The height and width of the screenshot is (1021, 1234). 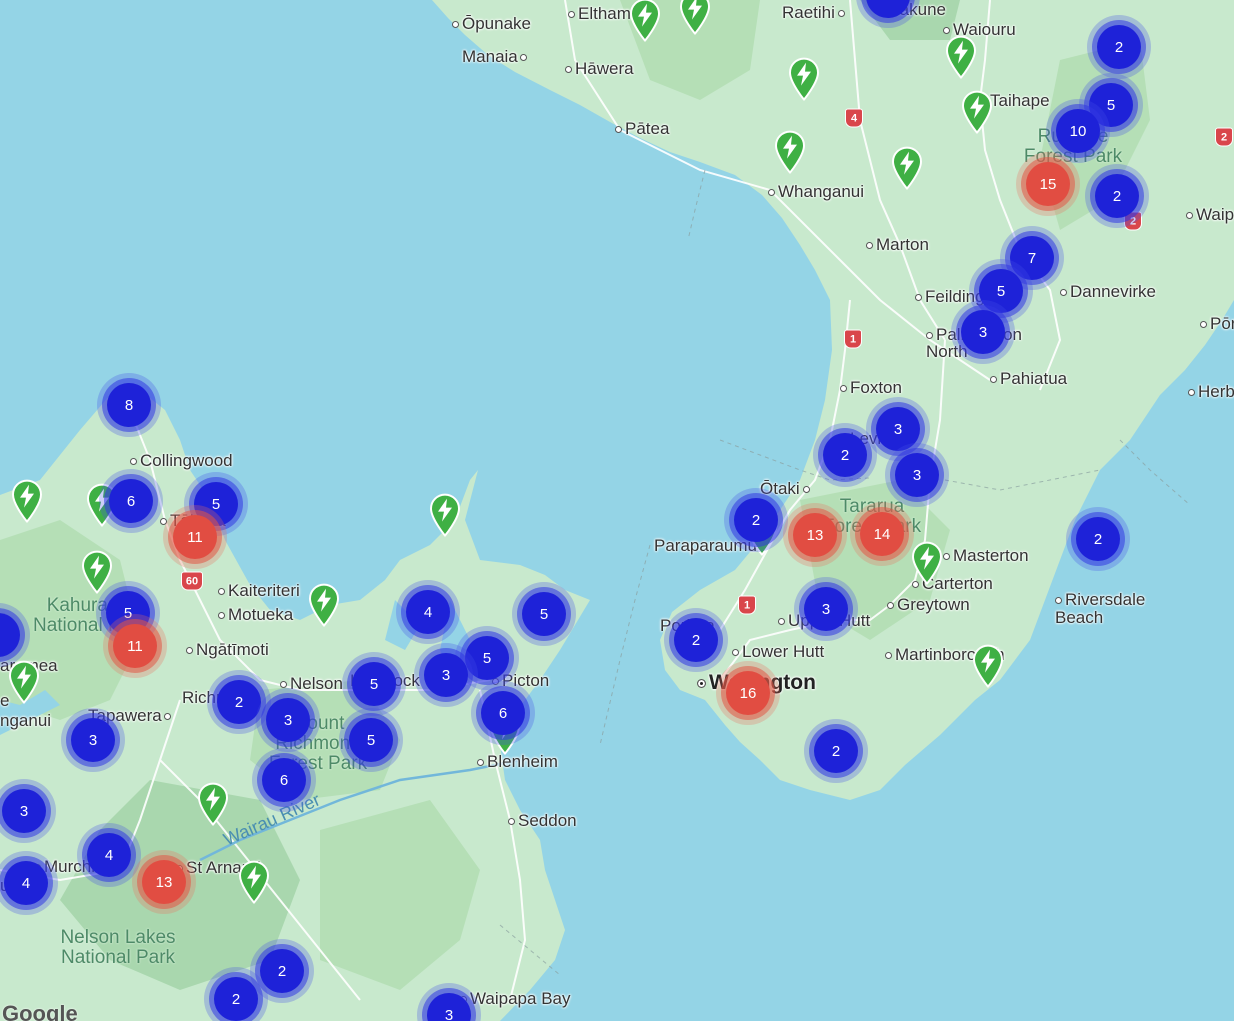 I want to click on place-label-riversdale-beach: Riversdale Beach, so click(x=1115, y=609).